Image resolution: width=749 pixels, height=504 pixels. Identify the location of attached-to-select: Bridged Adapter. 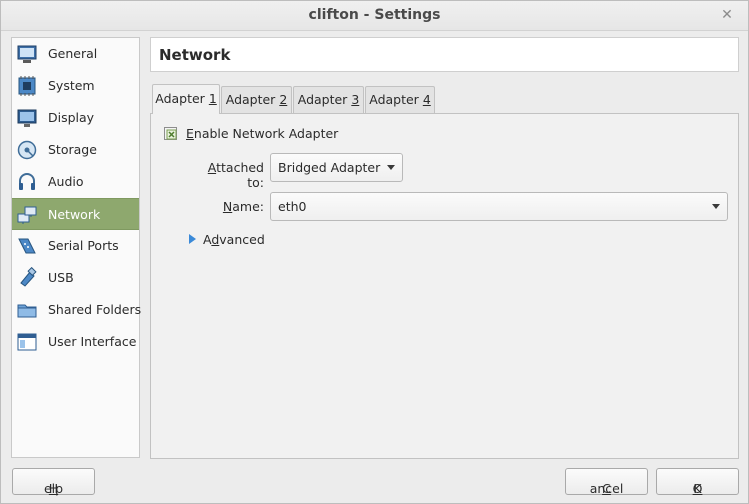
(336, 167).